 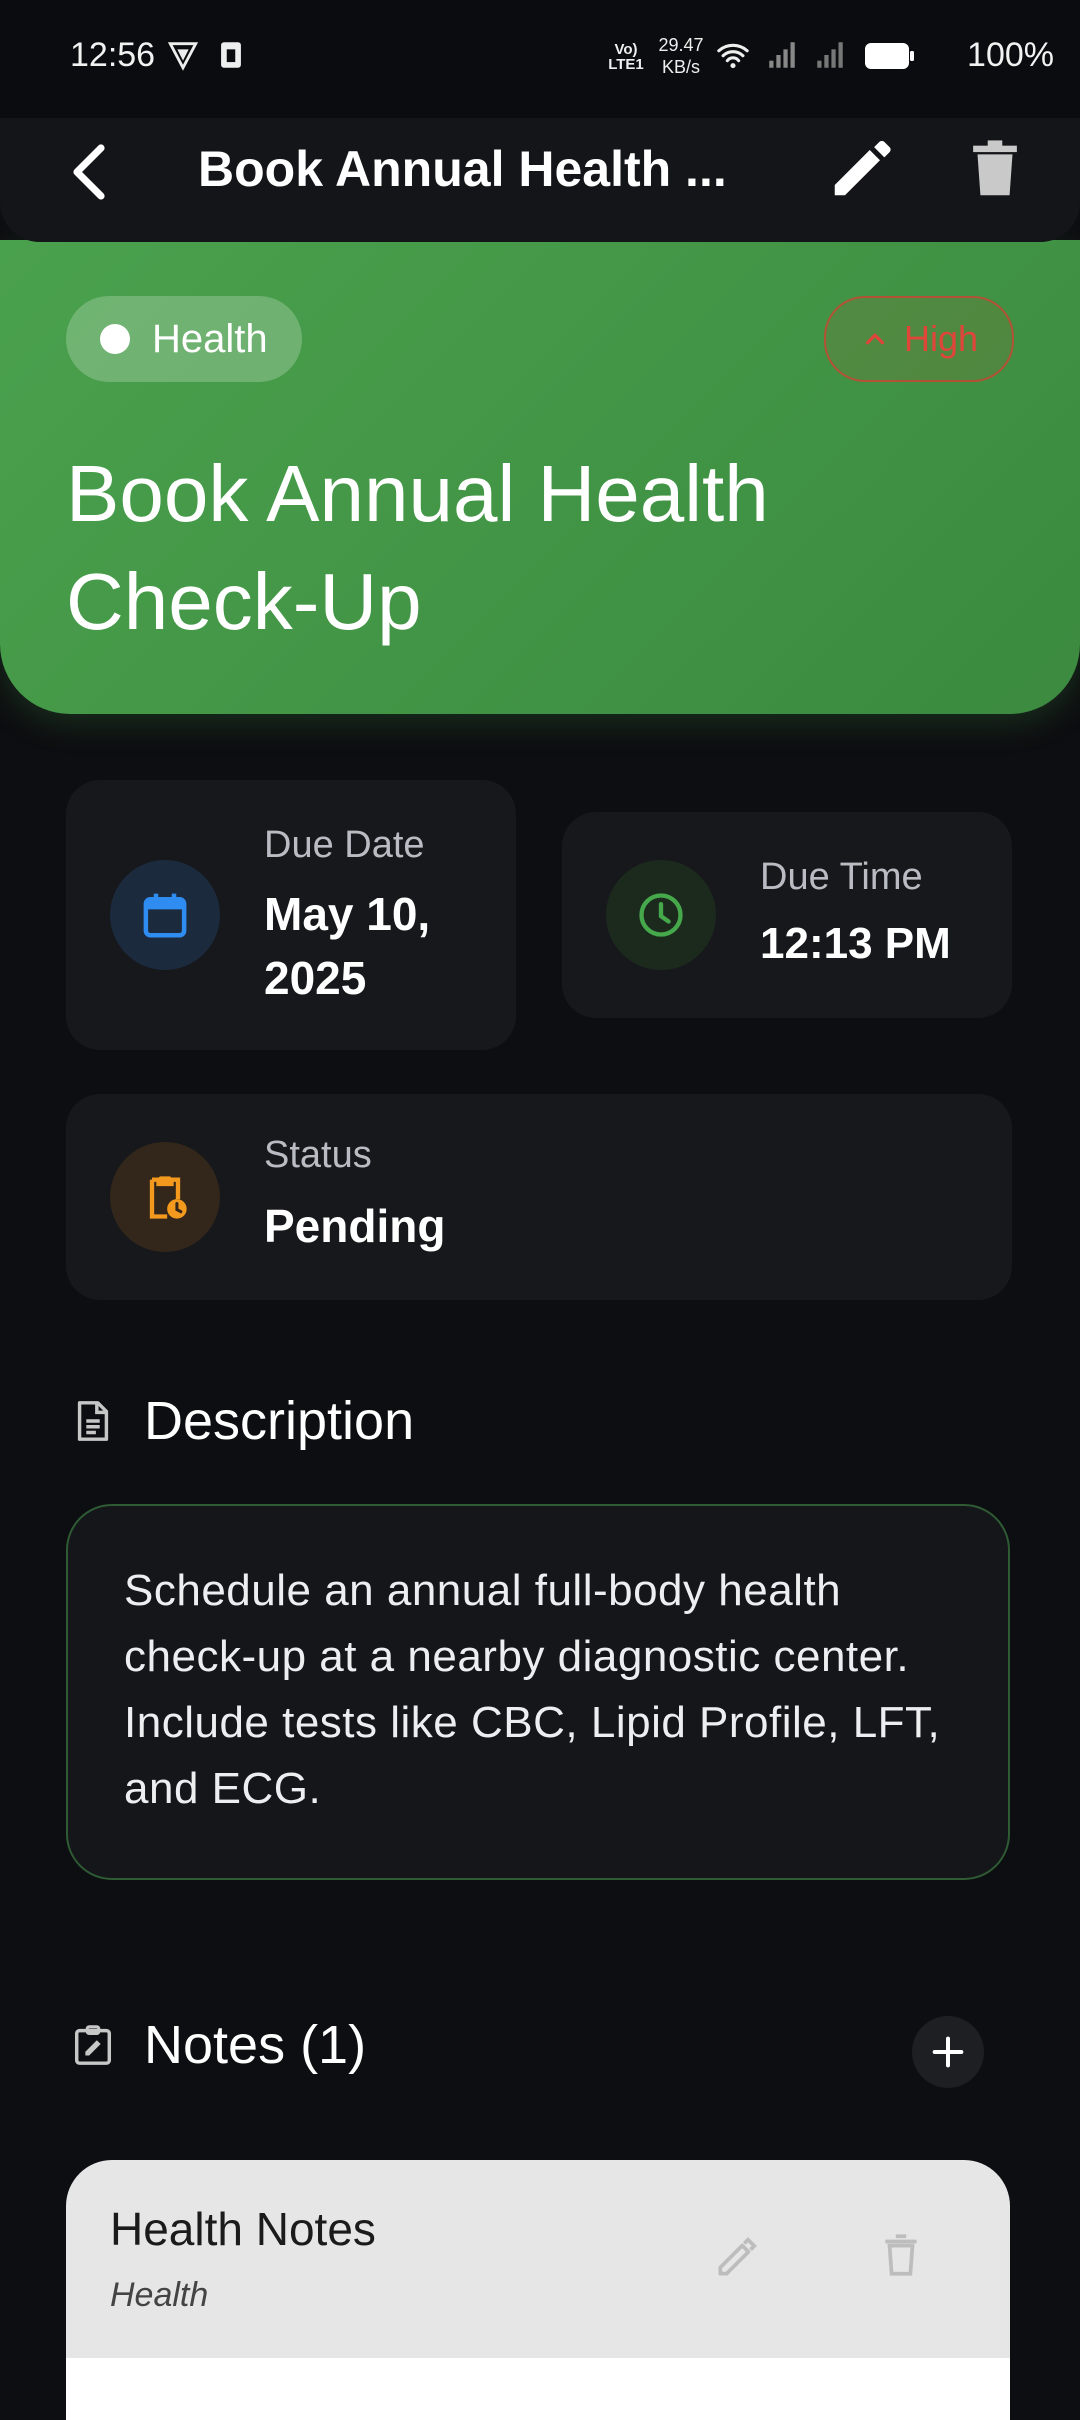 What do you see at coordinates (733, 56) in the screenshot?
I see `wifi-icon` at bounding box center [733, 56].